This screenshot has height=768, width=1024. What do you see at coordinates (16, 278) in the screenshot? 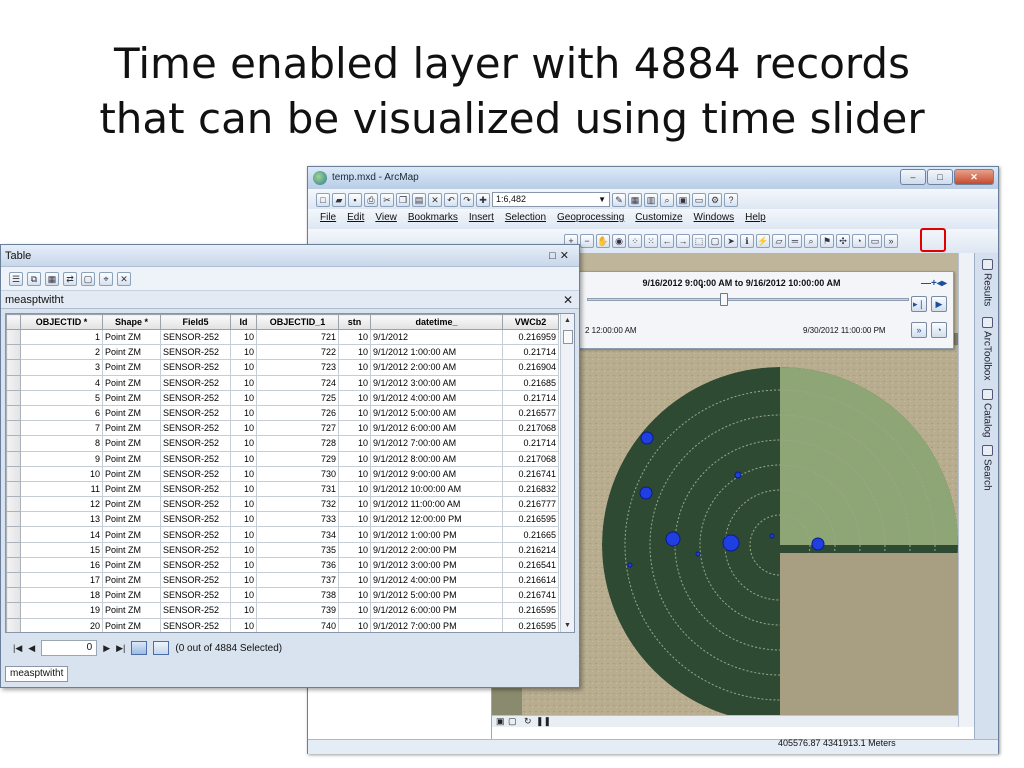
I see `table-options-icon: ☰` at bounding box center [16, 278].